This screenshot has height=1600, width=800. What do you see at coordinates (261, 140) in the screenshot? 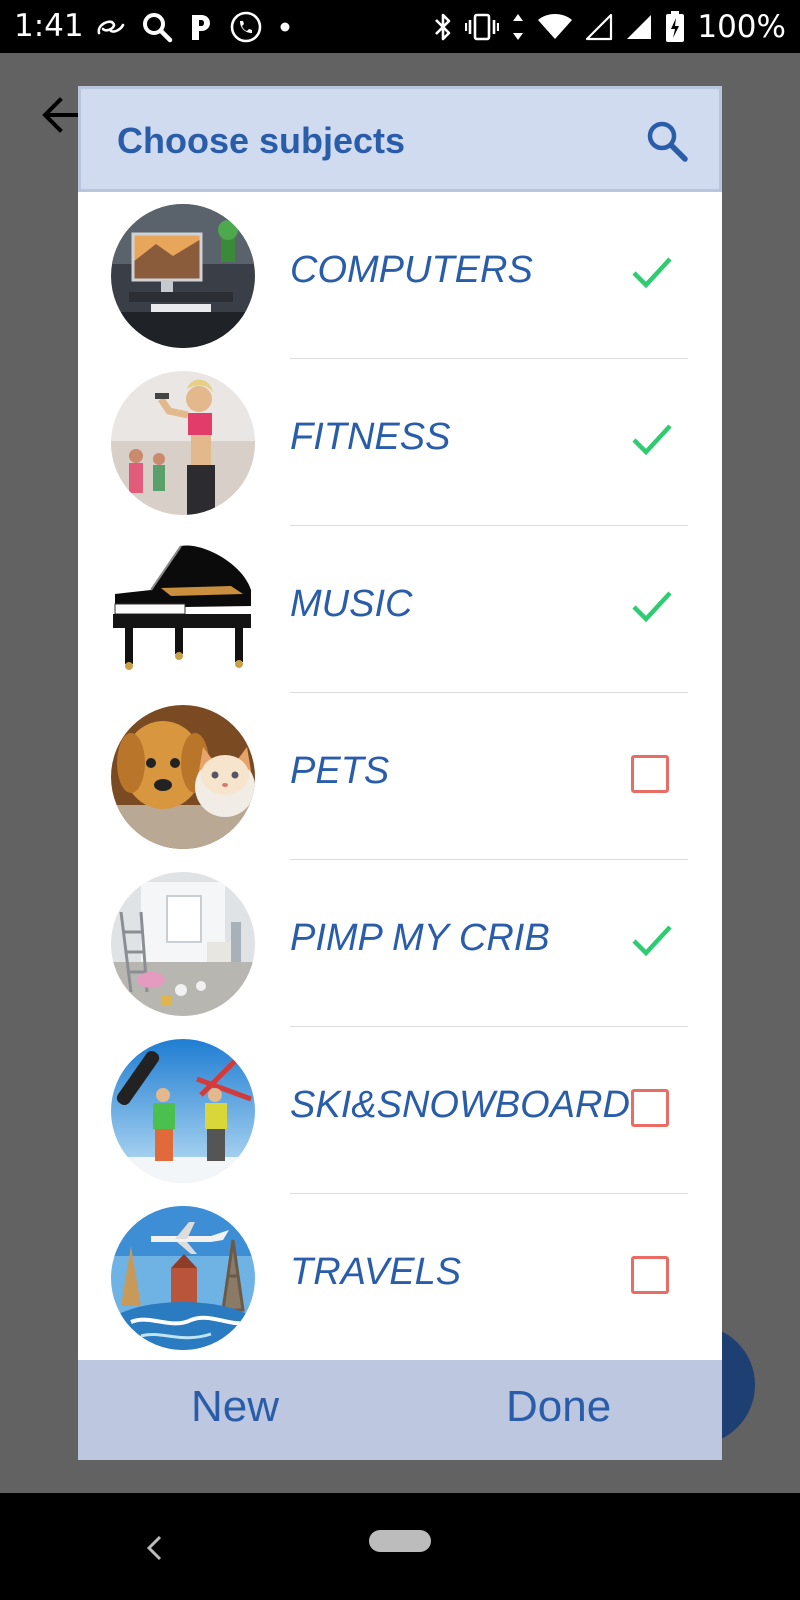
I see `dialog-title: Choose subjects` at bounding box center [261, 140].